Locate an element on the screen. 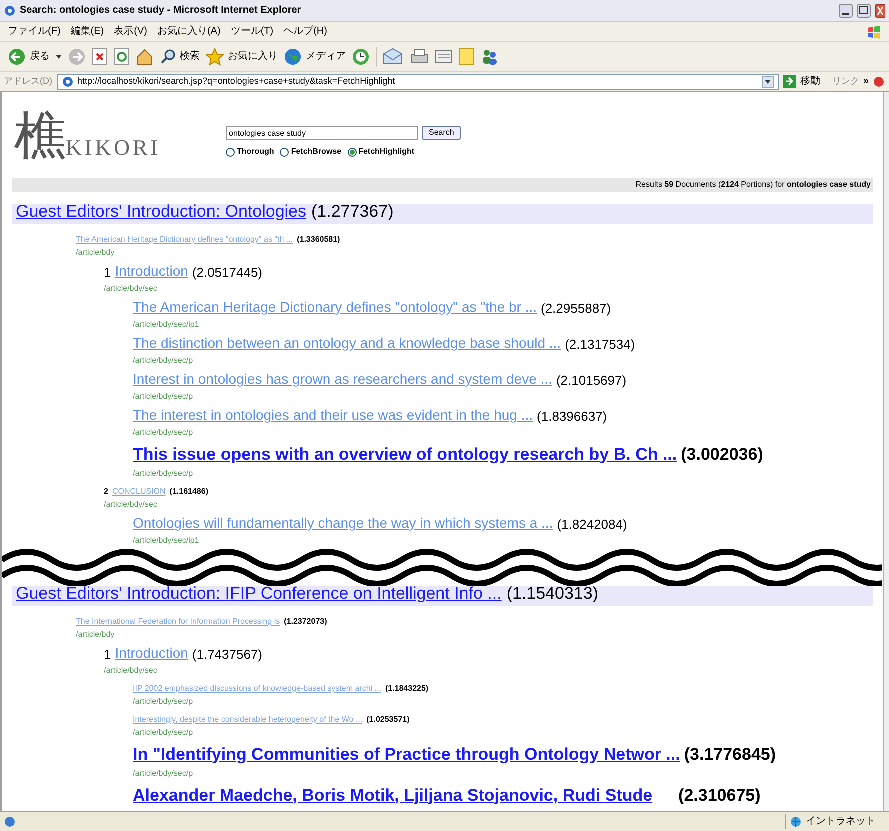 This screenshot has width=889, height=831. media-button: メディア is located at coordinates (315, 57).